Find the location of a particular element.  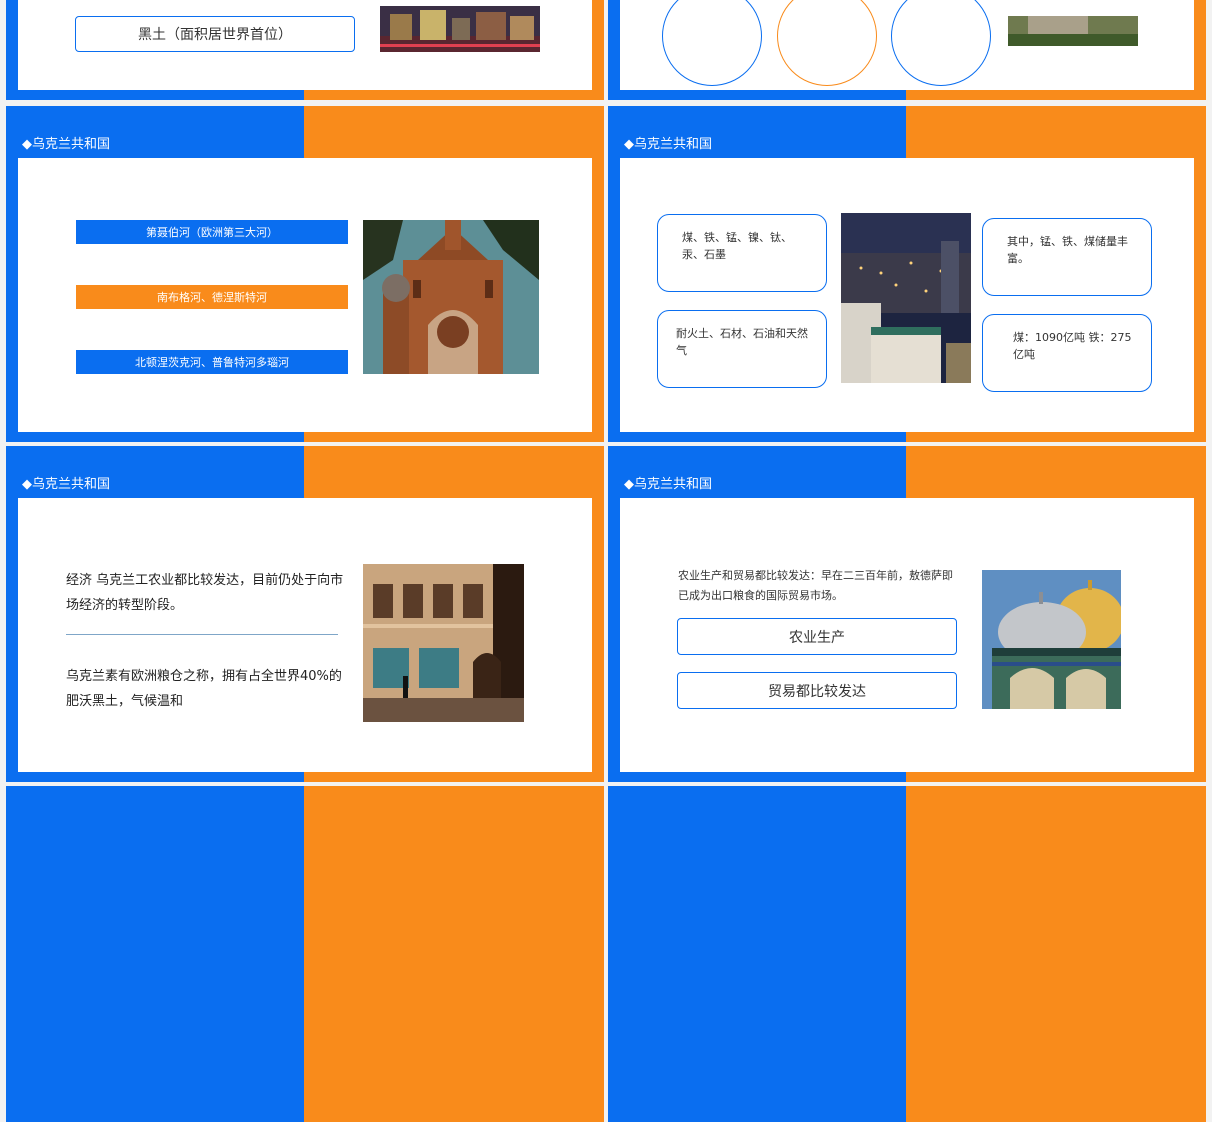

mineral-box-2: 耐火土、石材、石油和天然气 is located at coordinates (742, 349).